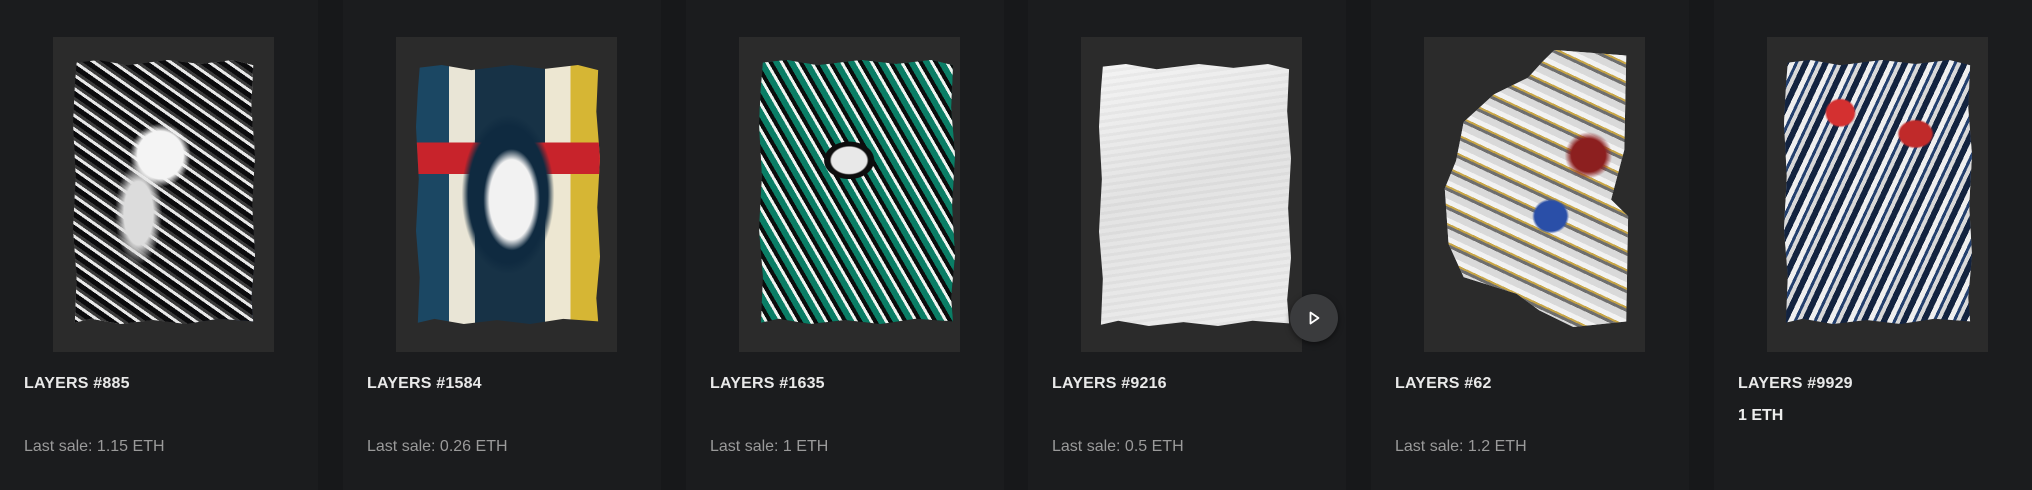 The height and width of the screenshot is (490, 2032). I want to click on last-sale-text: Last sale: 1 ETH, so click(769, 446).